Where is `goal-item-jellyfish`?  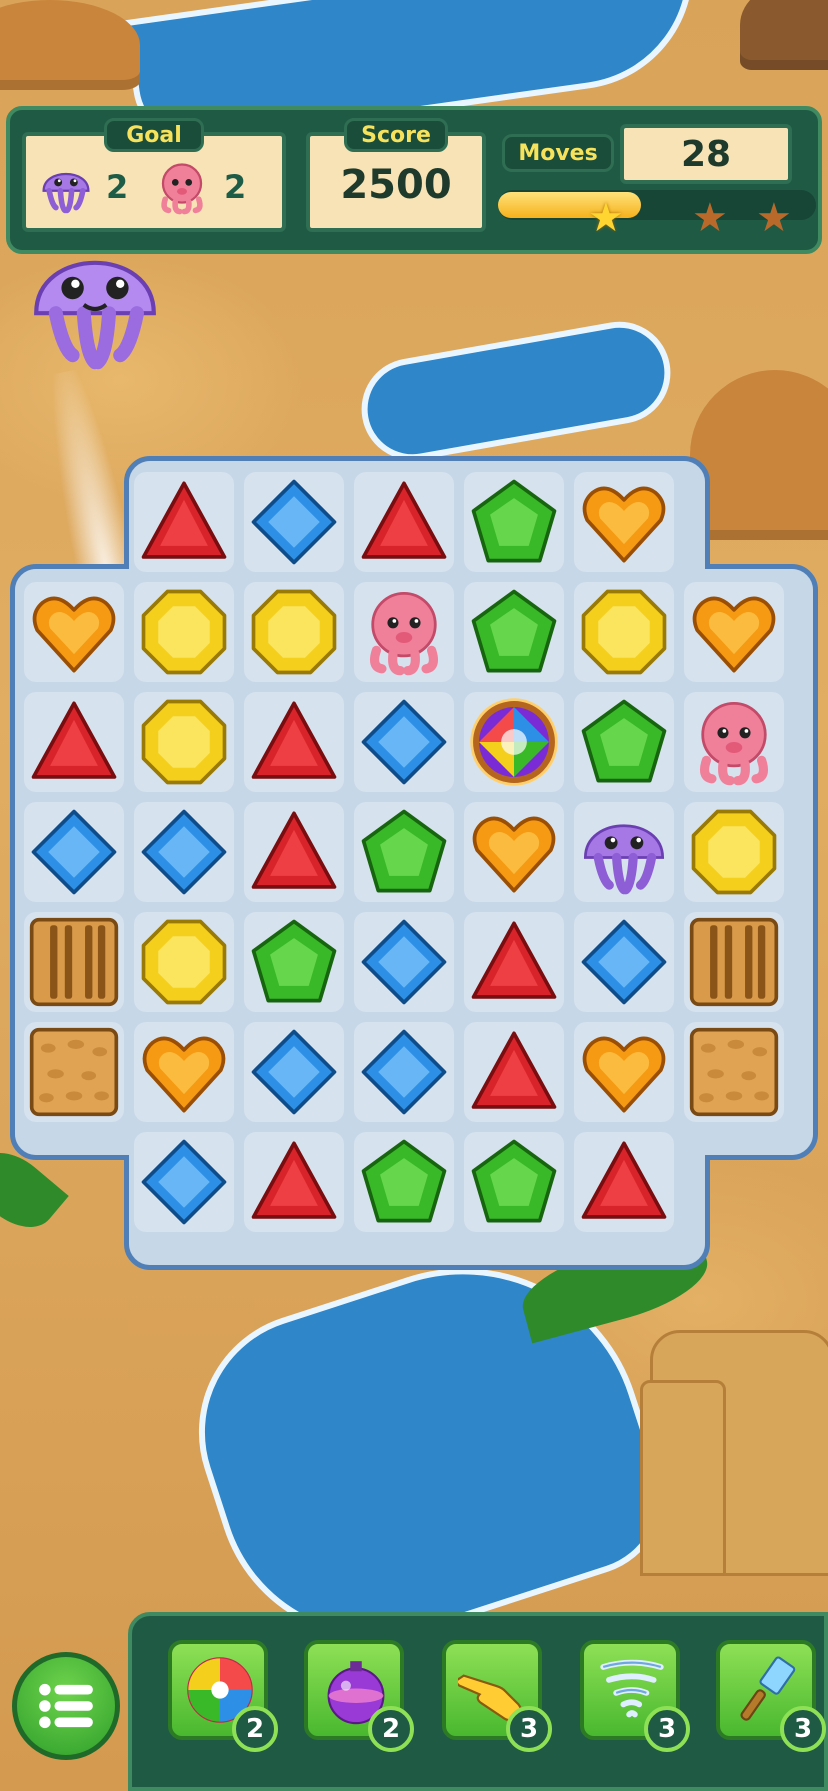
goal-item-jellyfish is located at coordinates (66, 188).